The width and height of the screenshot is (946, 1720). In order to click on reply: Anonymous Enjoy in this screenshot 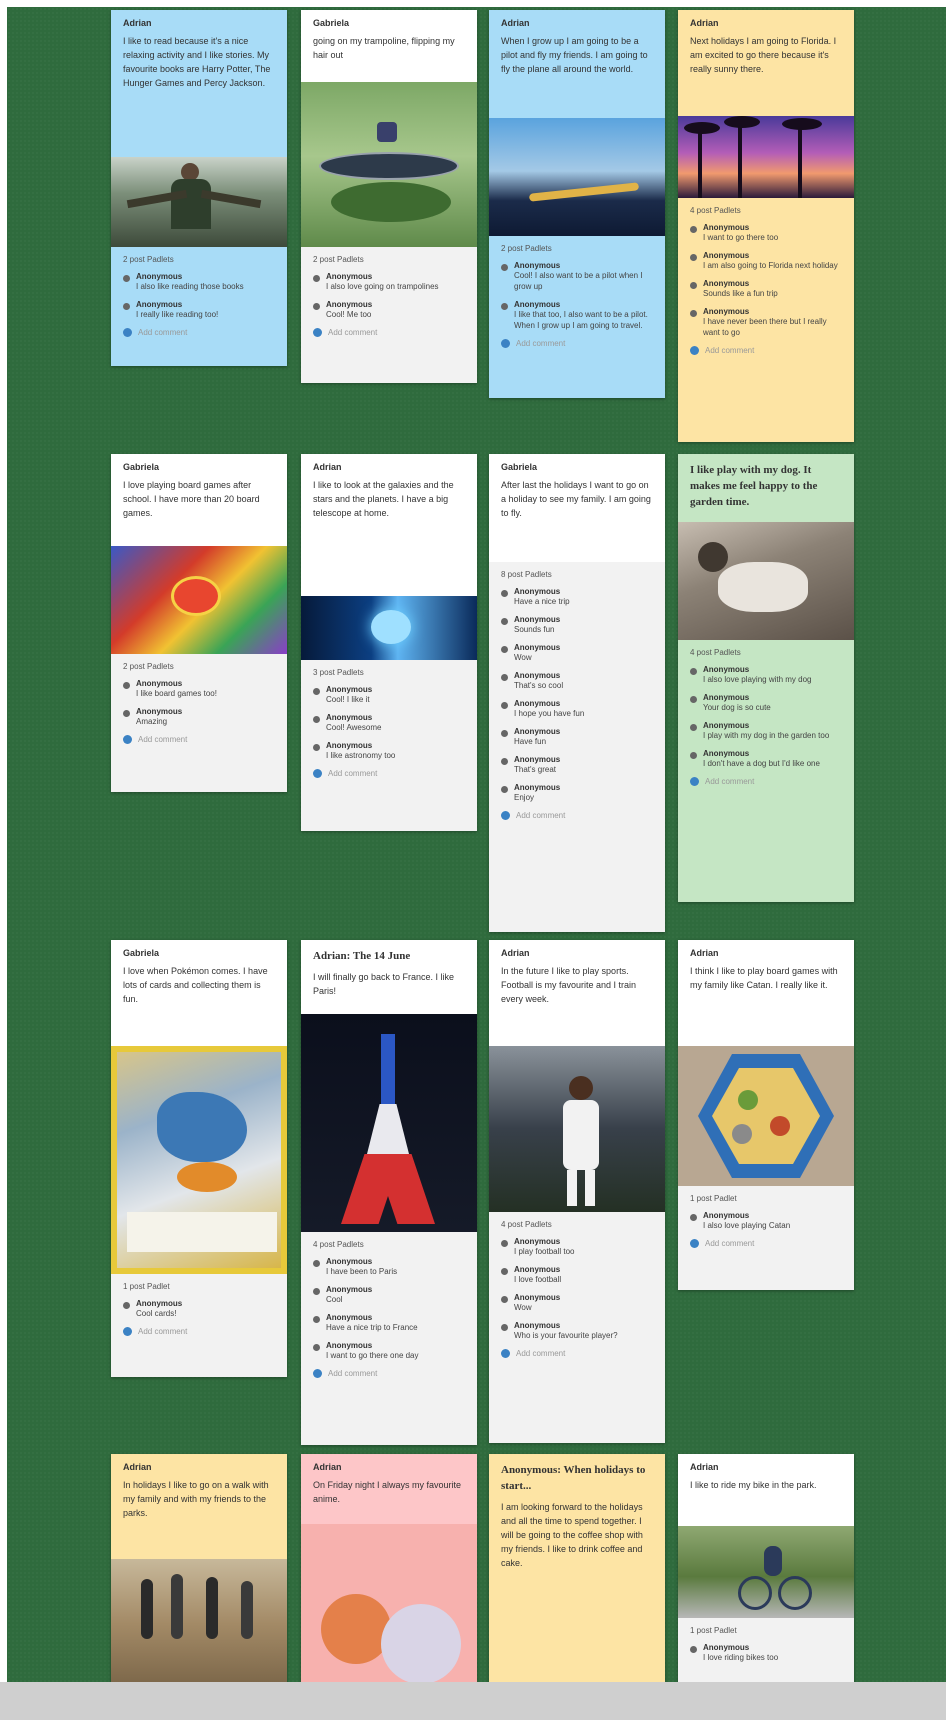, I will do `click(577, 793)`.